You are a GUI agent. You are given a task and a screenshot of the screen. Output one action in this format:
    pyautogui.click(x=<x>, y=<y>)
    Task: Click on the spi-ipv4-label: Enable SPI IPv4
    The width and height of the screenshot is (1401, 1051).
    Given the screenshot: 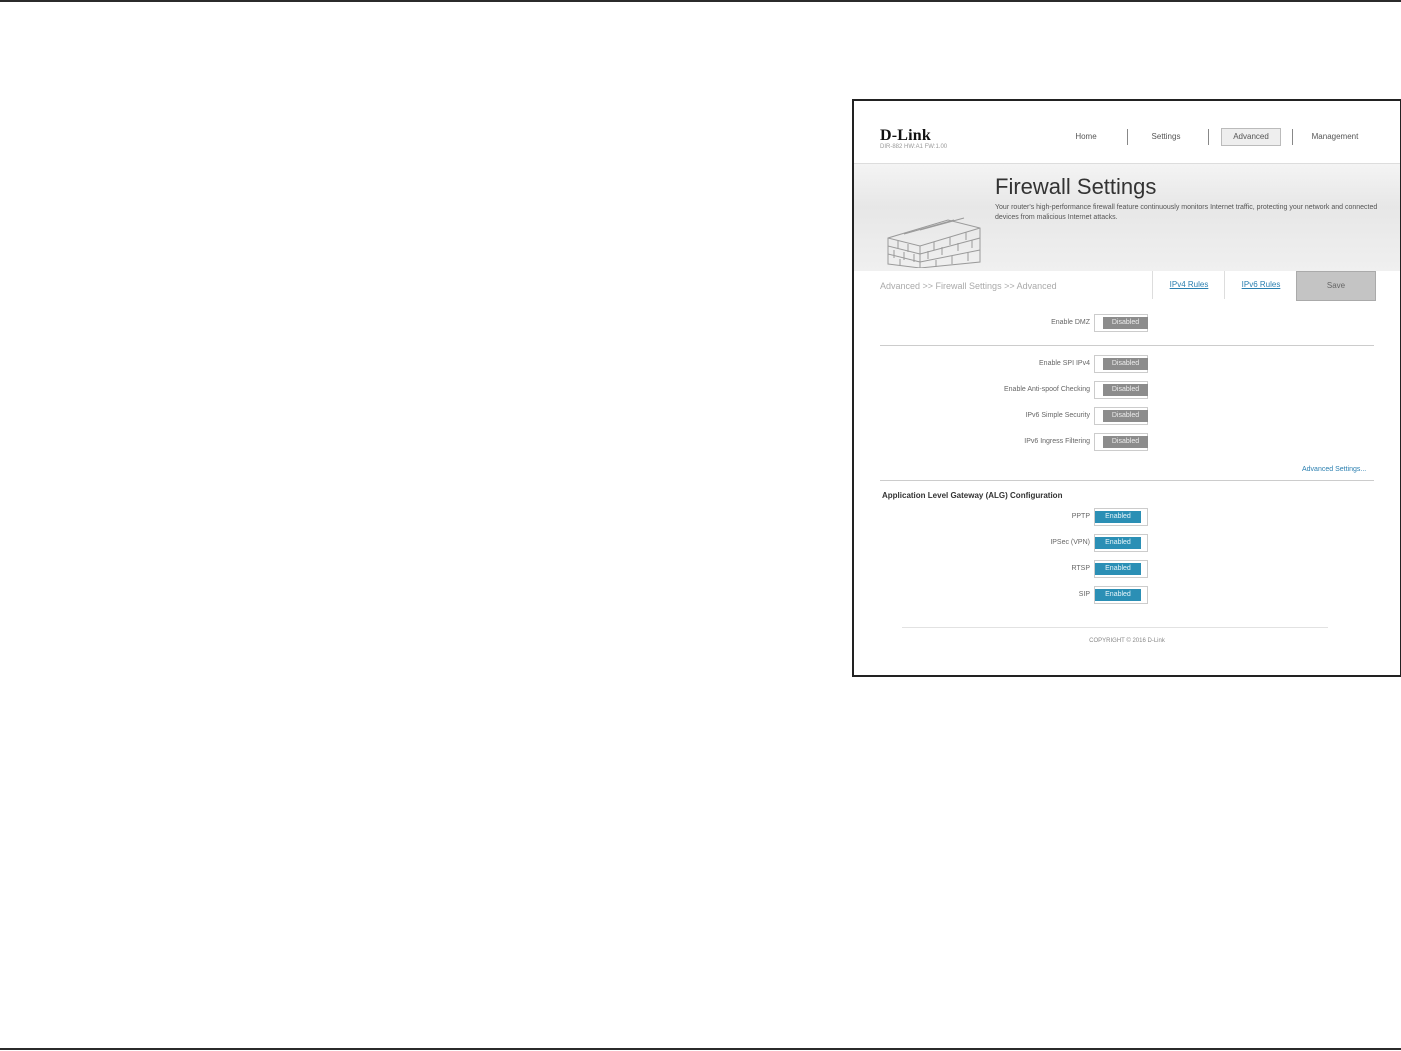 What is the action you would take?
    pyautogui.click(x=1064, y=363)
    